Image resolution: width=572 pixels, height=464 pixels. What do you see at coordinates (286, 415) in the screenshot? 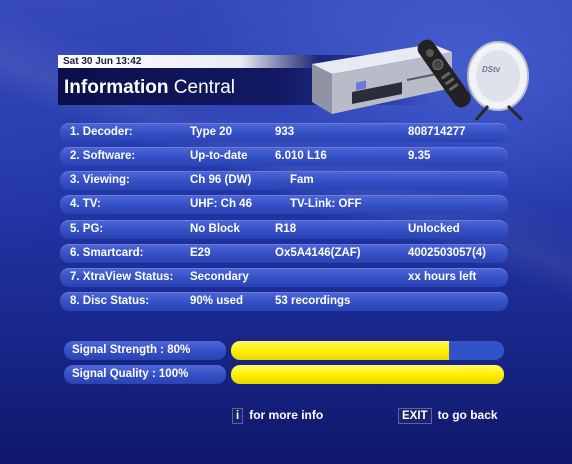
I see `more-info-text: for more info` at bounding box center [286, 415].